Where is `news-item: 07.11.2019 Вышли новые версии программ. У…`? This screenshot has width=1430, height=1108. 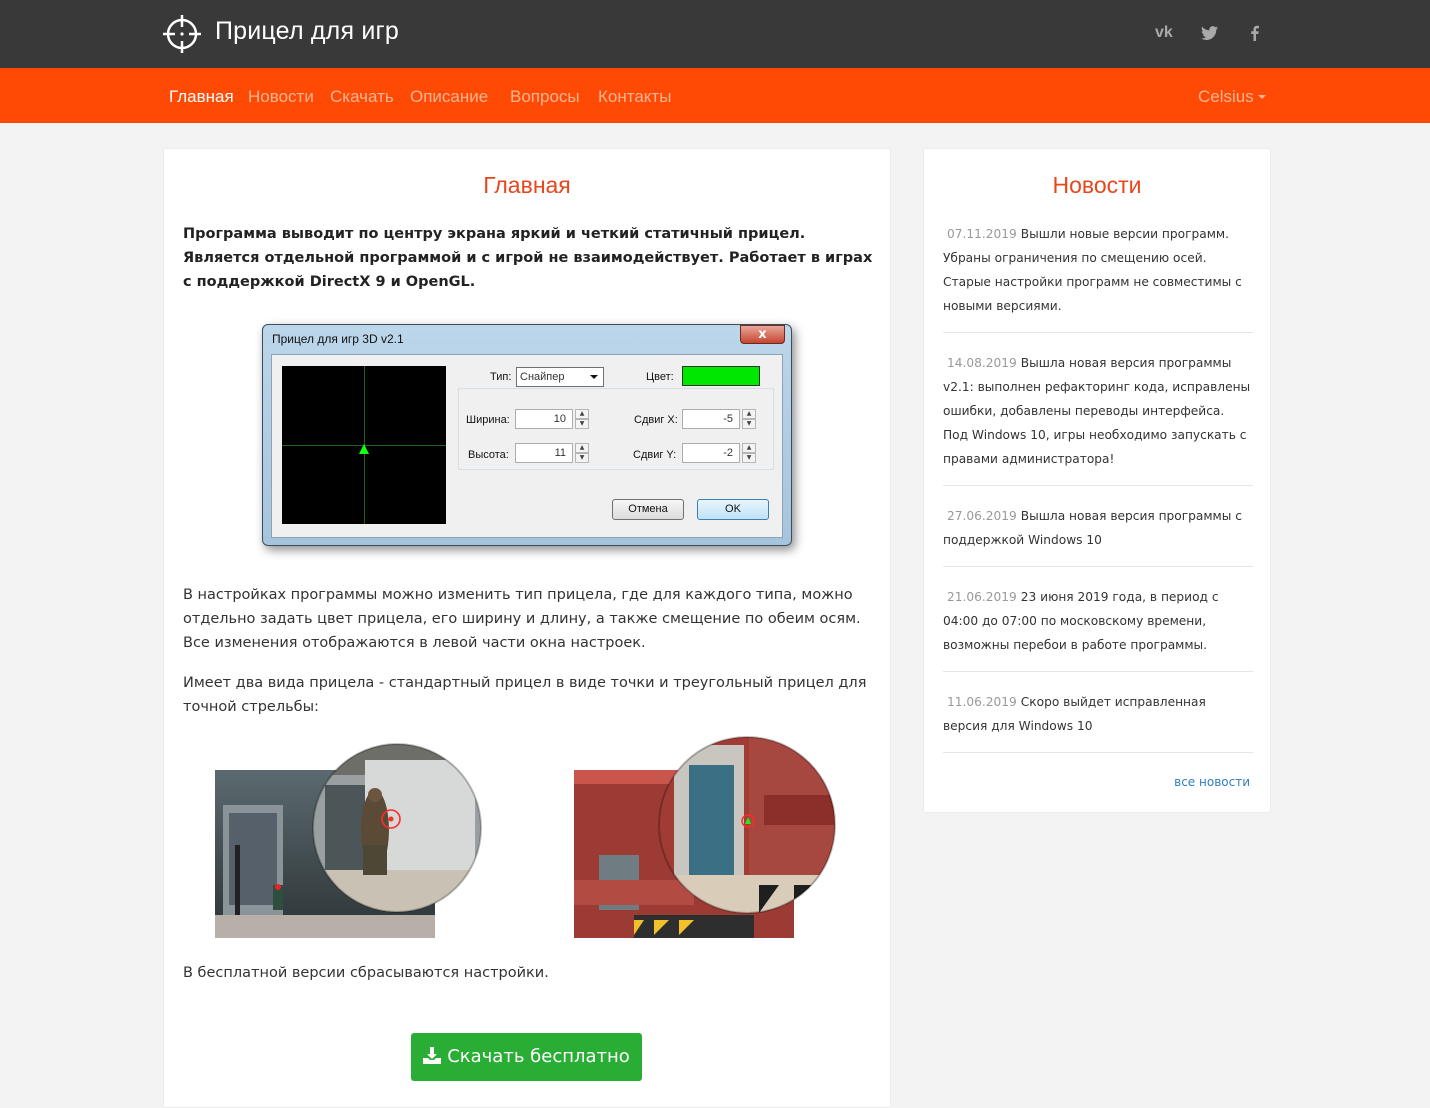 news-item: 07.11.2019 Вышли новые версии программ. У… is located at coordinates (1098, 270).